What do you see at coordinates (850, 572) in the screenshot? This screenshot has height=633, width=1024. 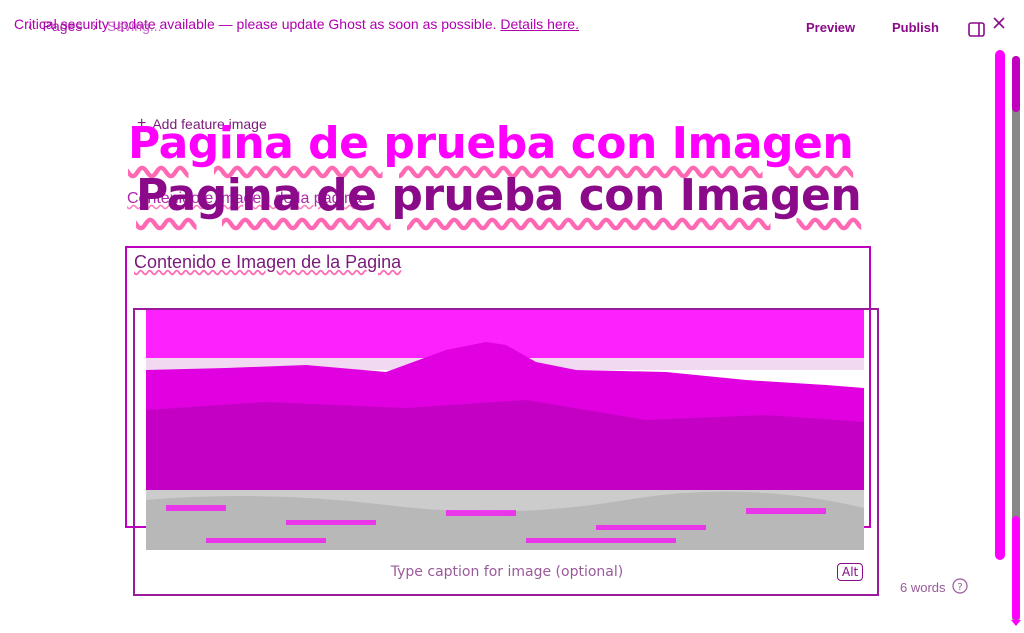 I see `alt-text-button: Alt` at bounding box center [850, 572].